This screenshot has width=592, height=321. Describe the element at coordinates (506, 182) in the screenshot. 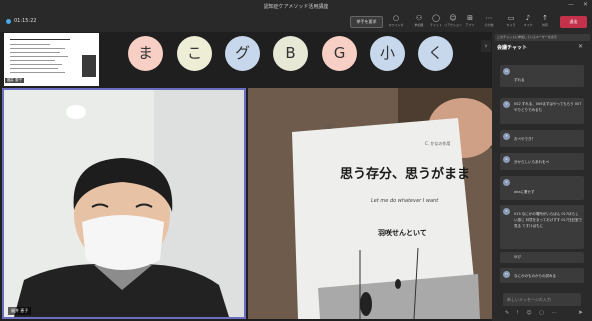

I see `avatar: S` at that location.